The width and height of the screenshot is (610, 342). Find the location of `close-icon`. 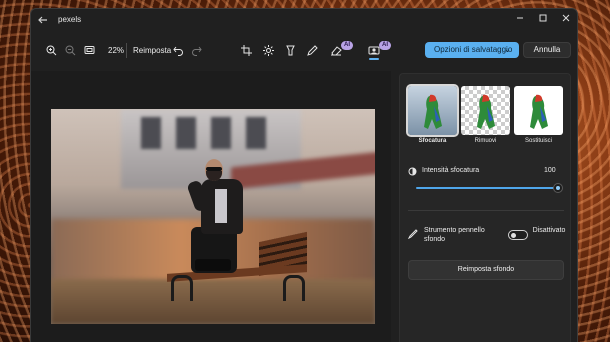

close-icon is located at coordinates (568, 20).